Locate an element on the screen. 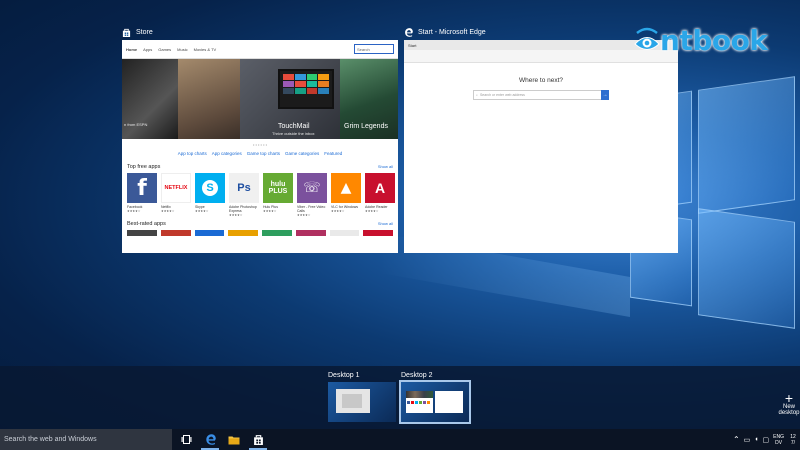 This screenshot has height=450, width=800. plus-icon: + is located at coordinates (789, 398).